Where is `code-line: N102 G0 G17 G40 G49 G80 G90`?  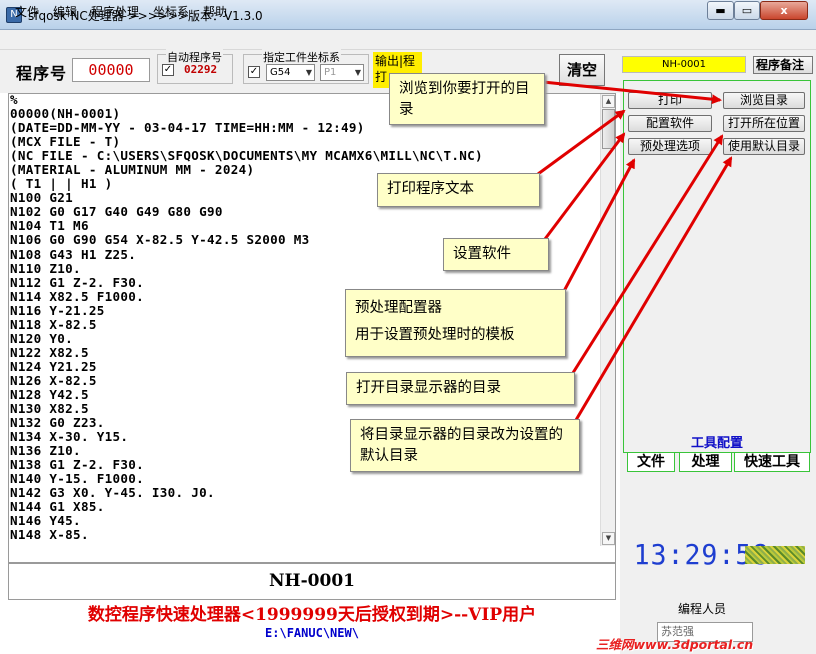
code-line: N102 G0 G17 G40 G49 G80 G90 is located at coordinates (116, 212).